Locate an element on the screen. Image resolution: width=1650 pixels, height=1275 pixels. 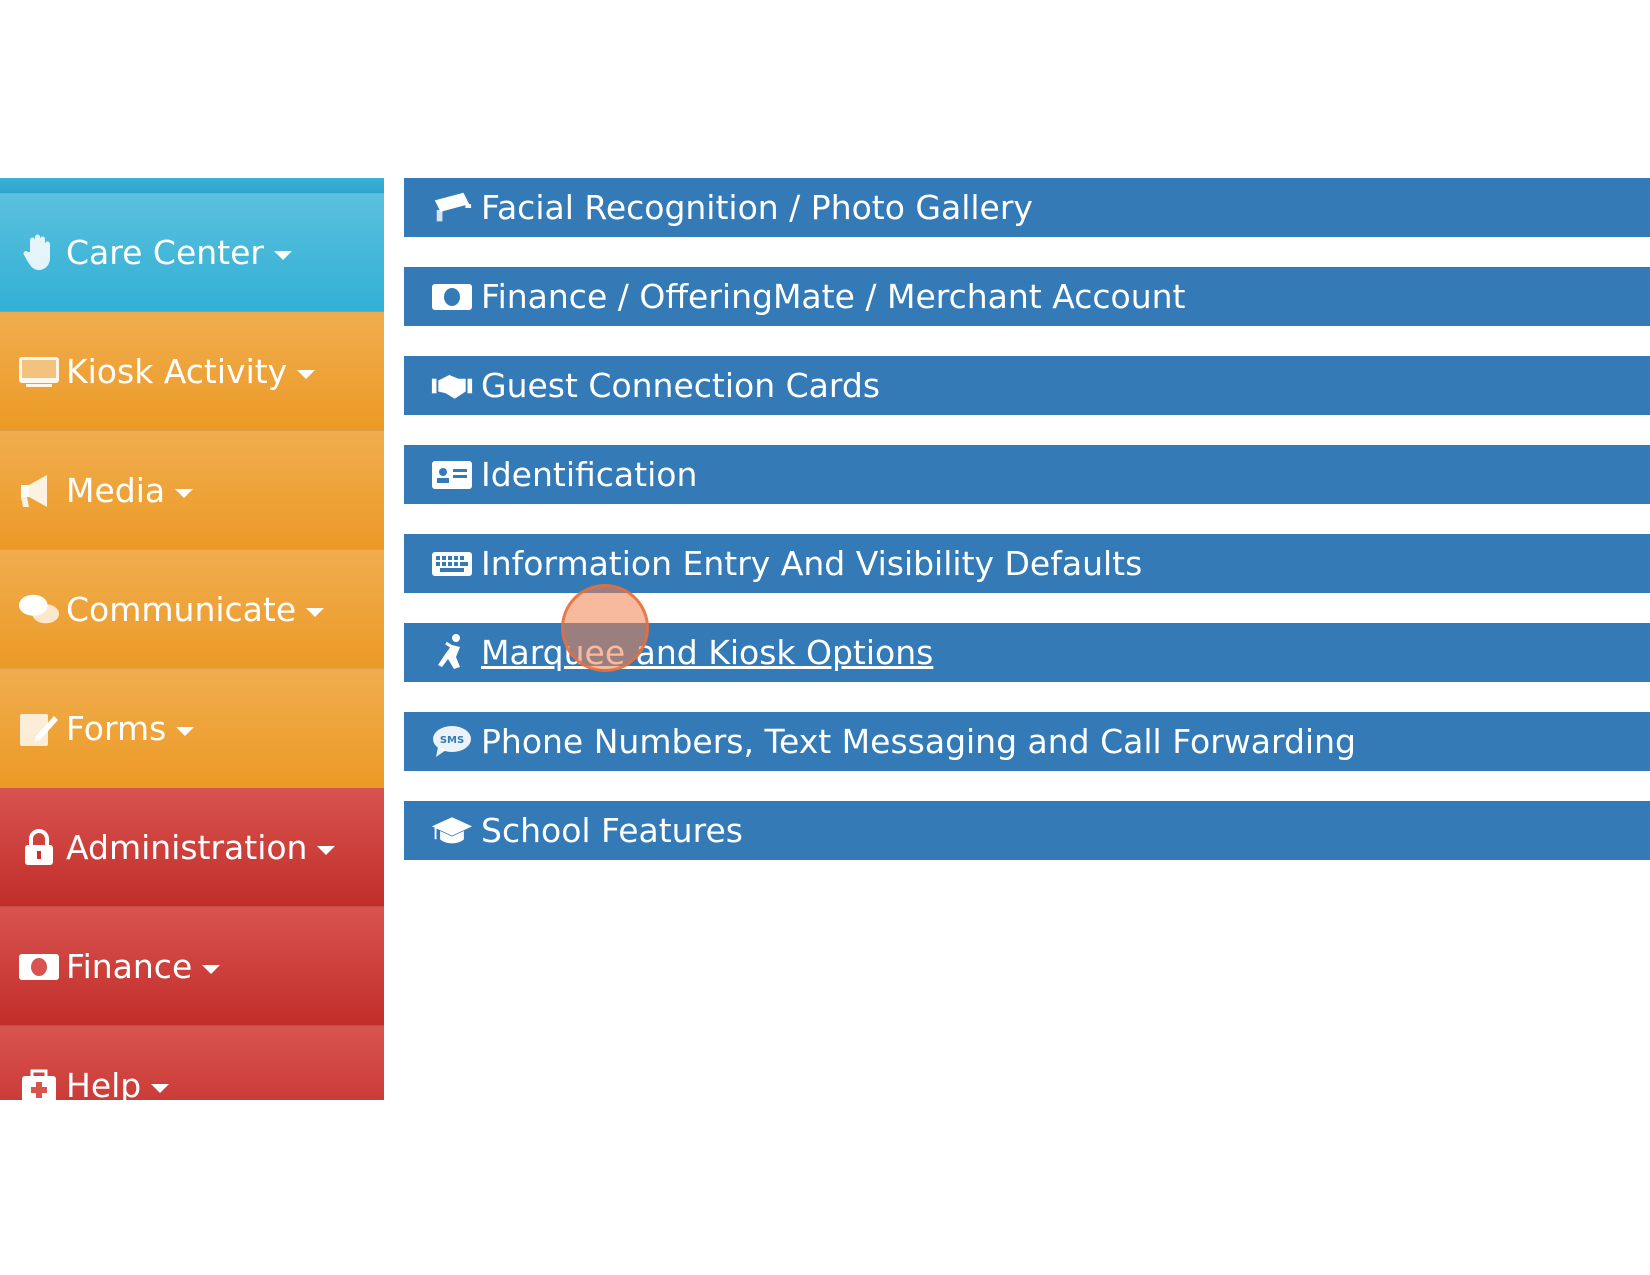
sms-icon: SMS is located at coordinates (452, 742).